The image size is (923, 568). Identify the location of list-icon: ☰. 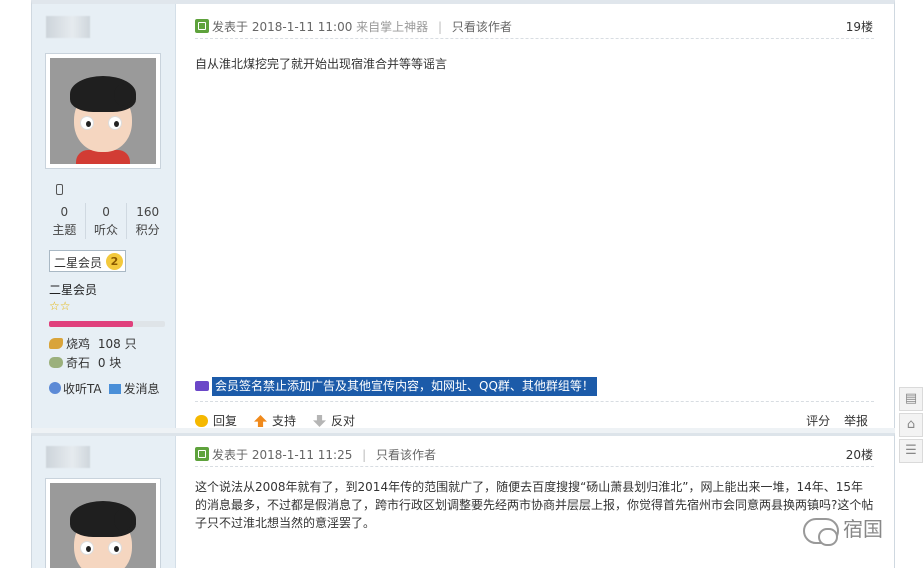
(911, 451).